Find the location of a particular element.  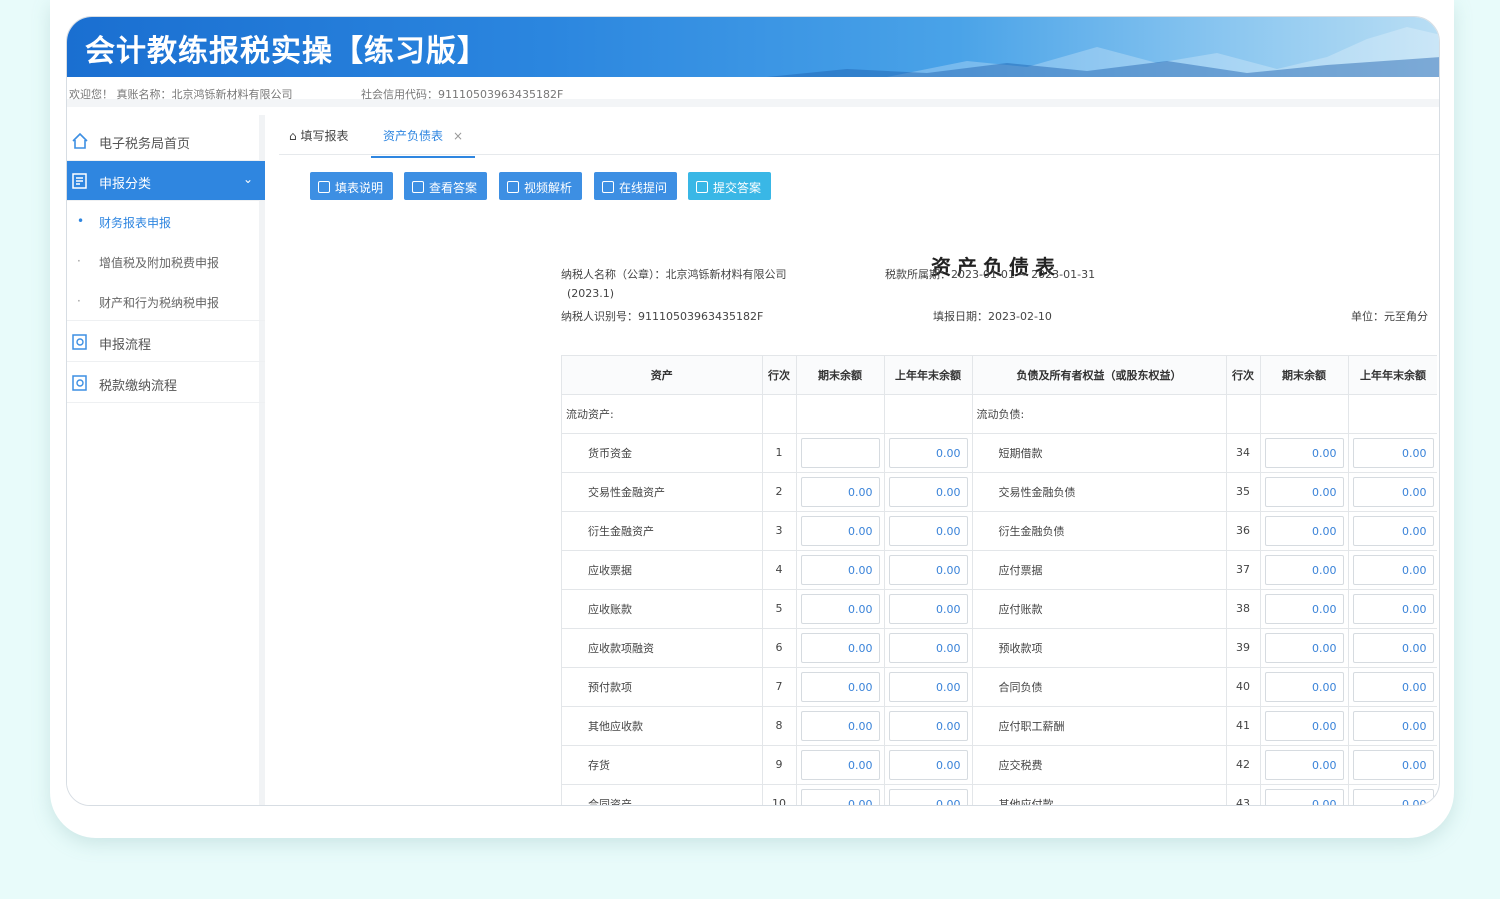

tab-fill-report: ⌂ 填写报表 is located at coordinates (318, 135).